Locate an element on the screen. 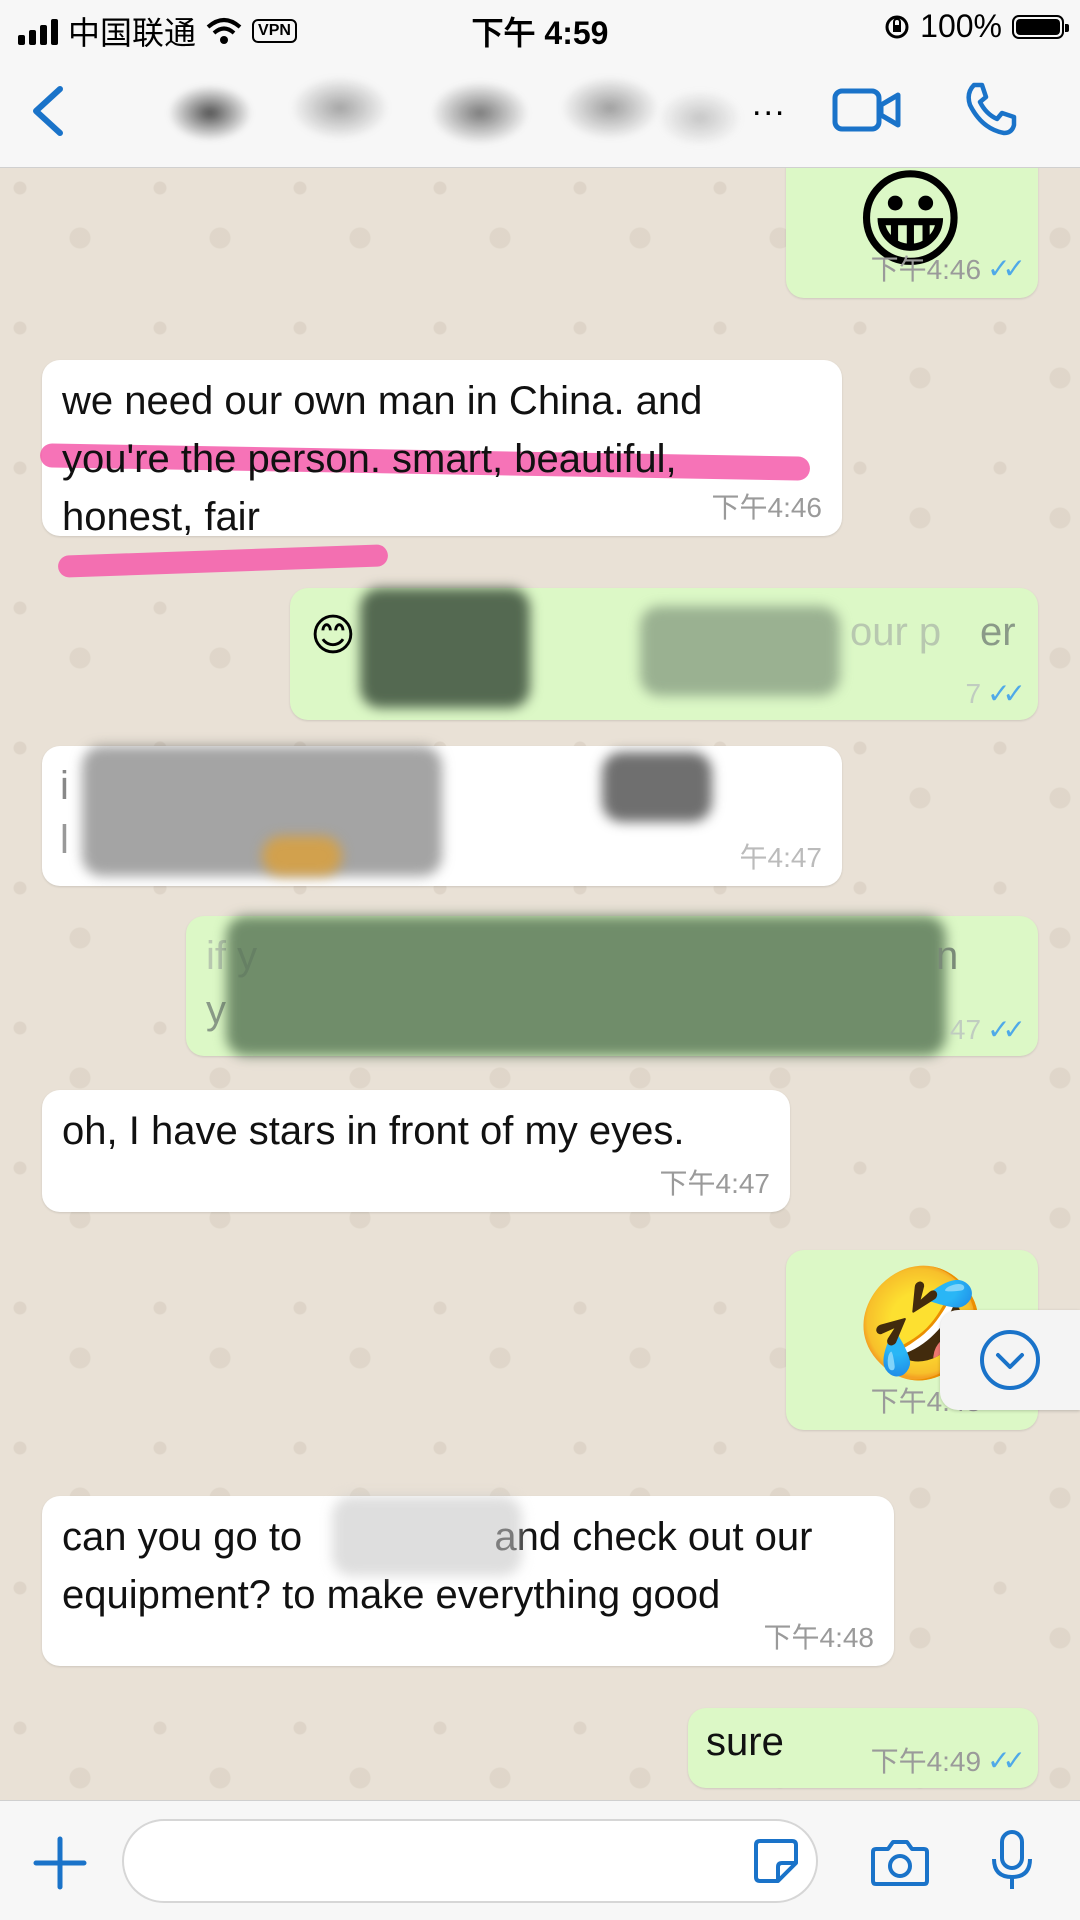 The width and height of the screenshot is (1080, 1920). message-meta: 下午4:49 ✓✓ is located at coordinates (948, 1760).